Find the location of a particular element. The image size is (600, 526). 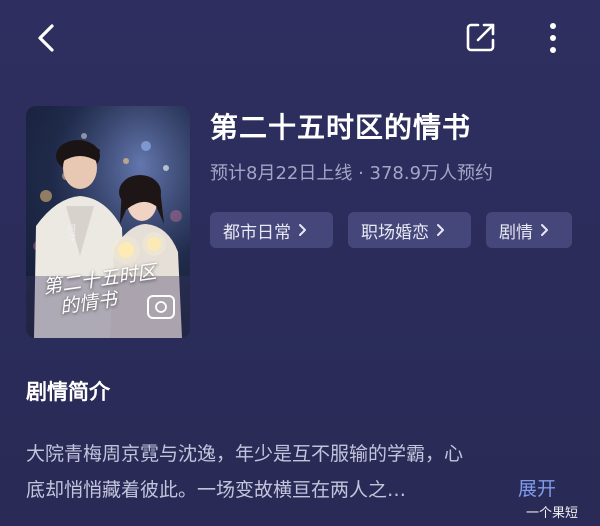

tag-drama: 剧情 is located at coordinates (529, 230).